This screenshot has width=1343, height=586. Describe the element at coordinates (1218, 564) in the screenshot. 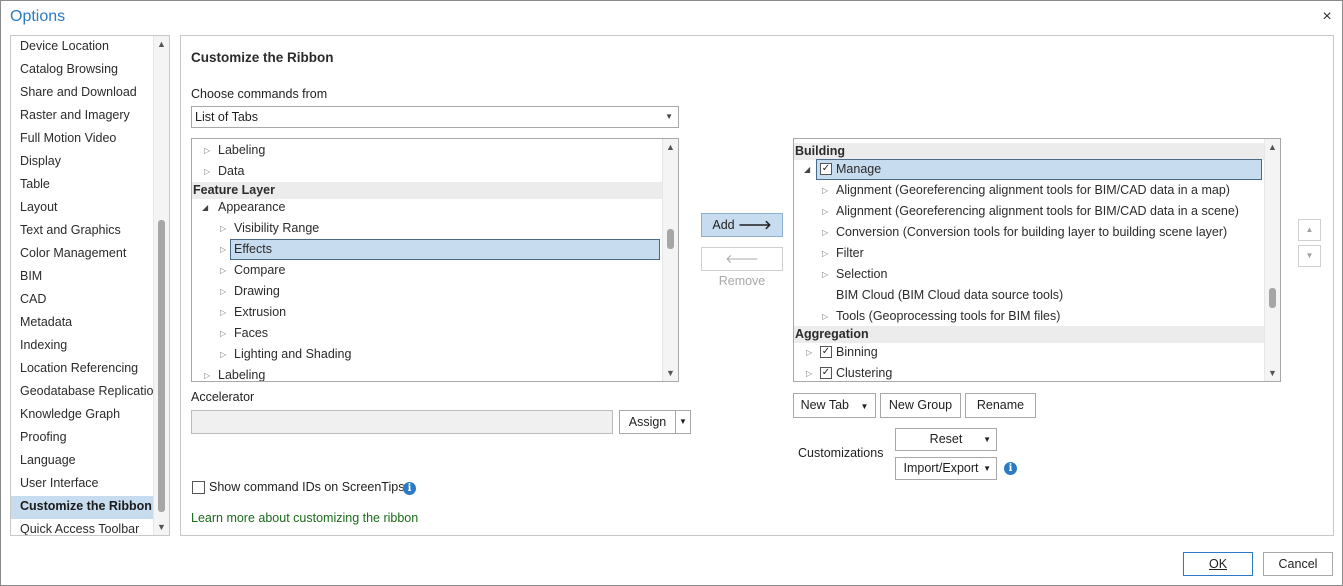

I see `ok-button: OK` at that location.